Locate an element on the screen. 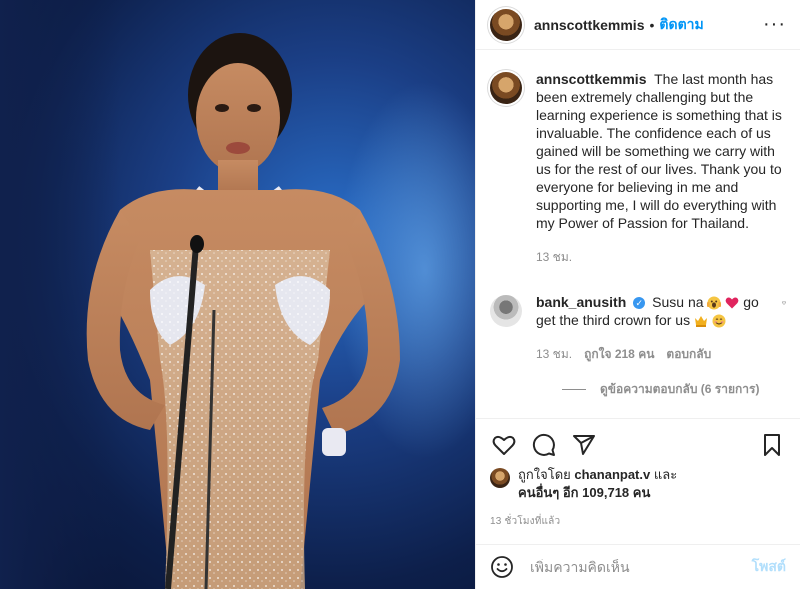 This screenshot has width=800, height=589. screaming-face-emoji-icon is located at coordinates (714, 303).